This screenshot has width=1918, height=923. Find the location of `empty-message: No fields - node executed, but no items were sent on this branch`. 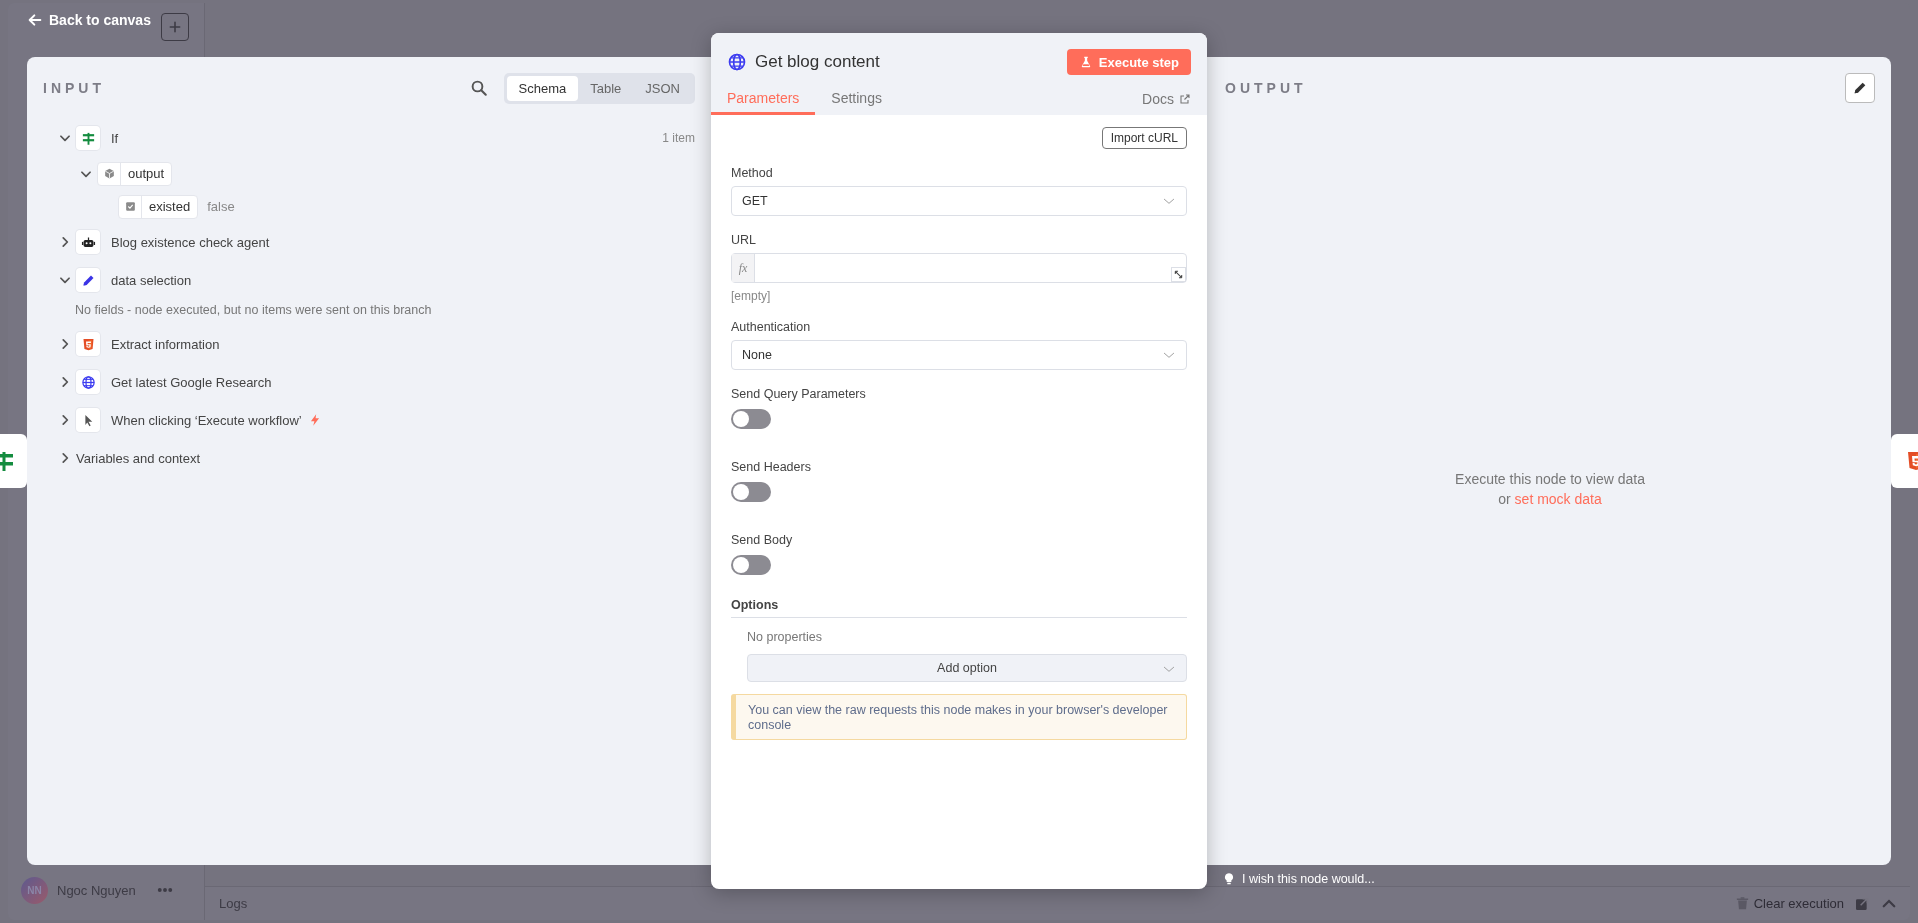

empty-message: No fields - node executed, but no items were sent on this branch is located at coordinates (253, 310).